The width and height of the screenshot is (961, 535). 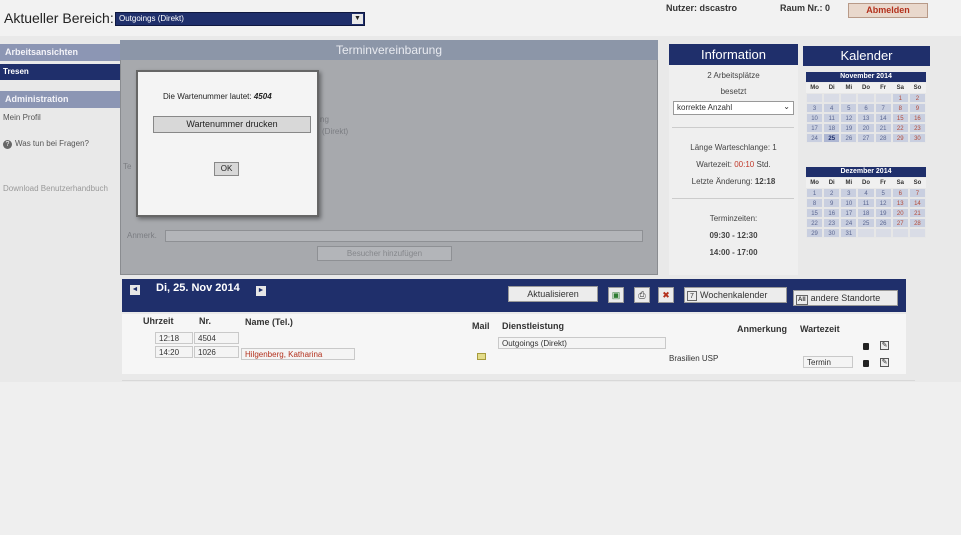 What do you see at coordinates (849, 233) in the screenshot?
I see `calendar-day: 31` at bounding box center [849, 233].